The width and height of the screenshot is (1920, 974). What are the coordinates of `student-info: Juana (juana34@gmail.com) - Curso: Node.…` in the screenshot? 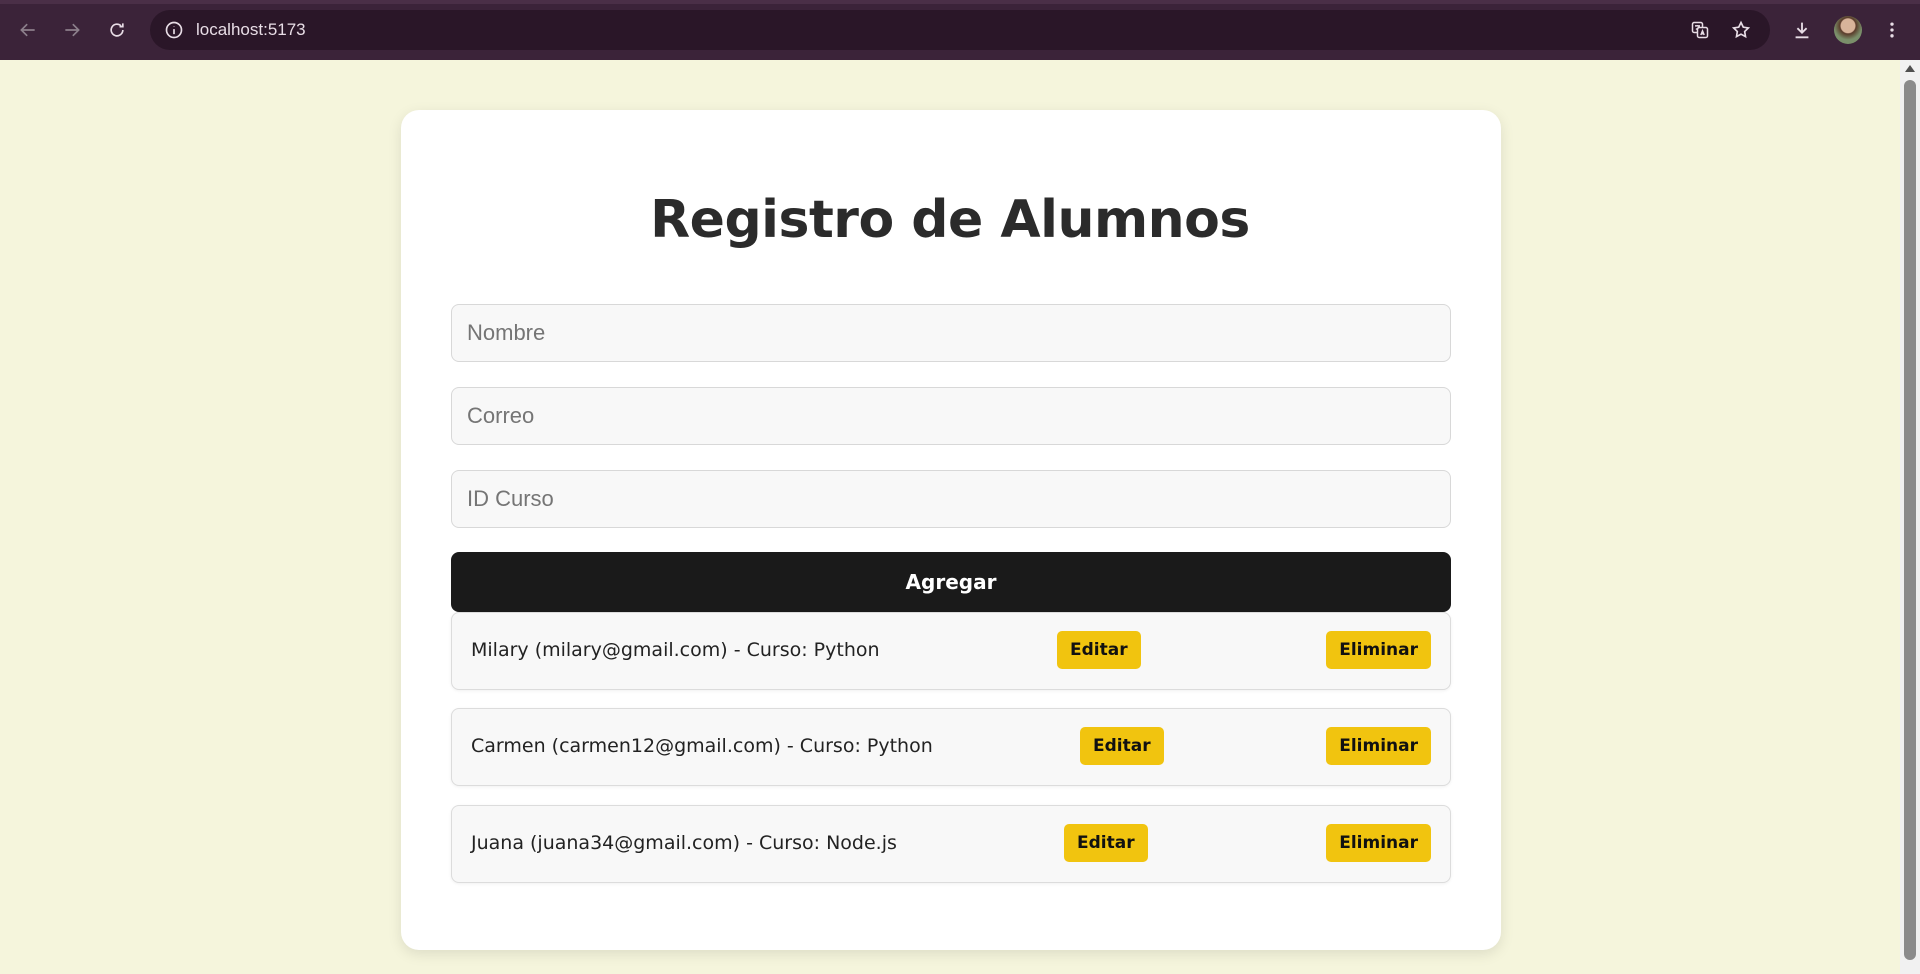 It's located at (684, 843).